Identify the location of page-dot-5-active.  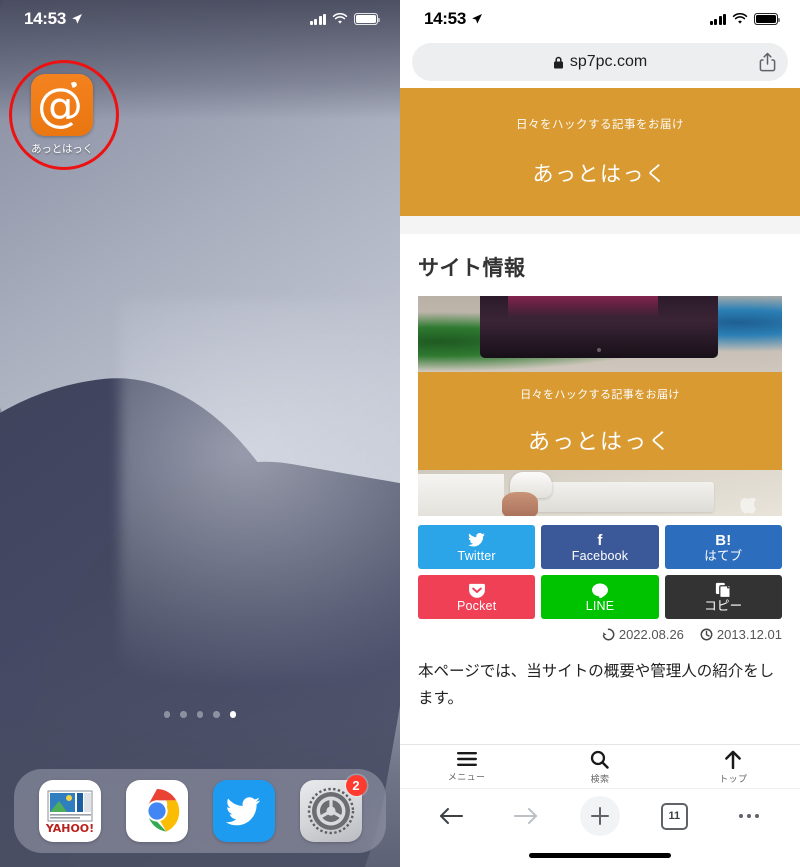
(233, 714).